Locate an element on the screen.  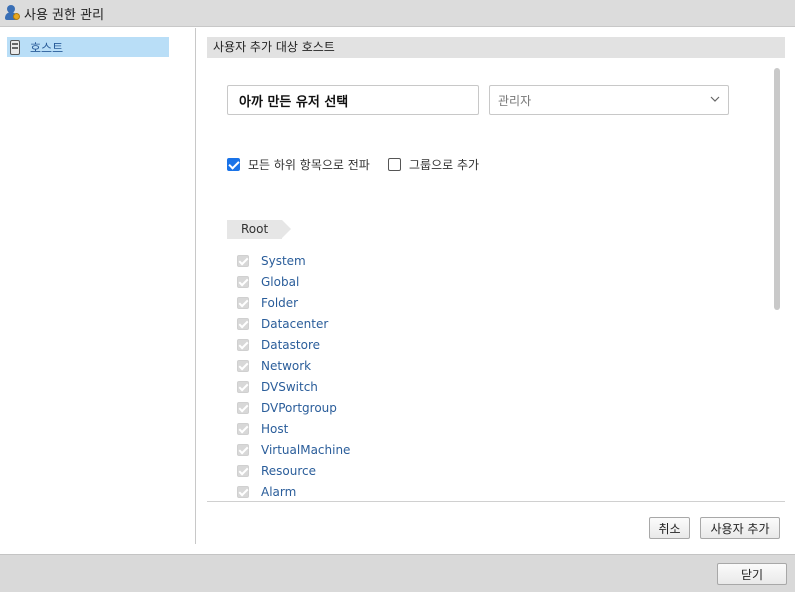
privilege-name: DVPortgroup is located at coordinates (299, 408).